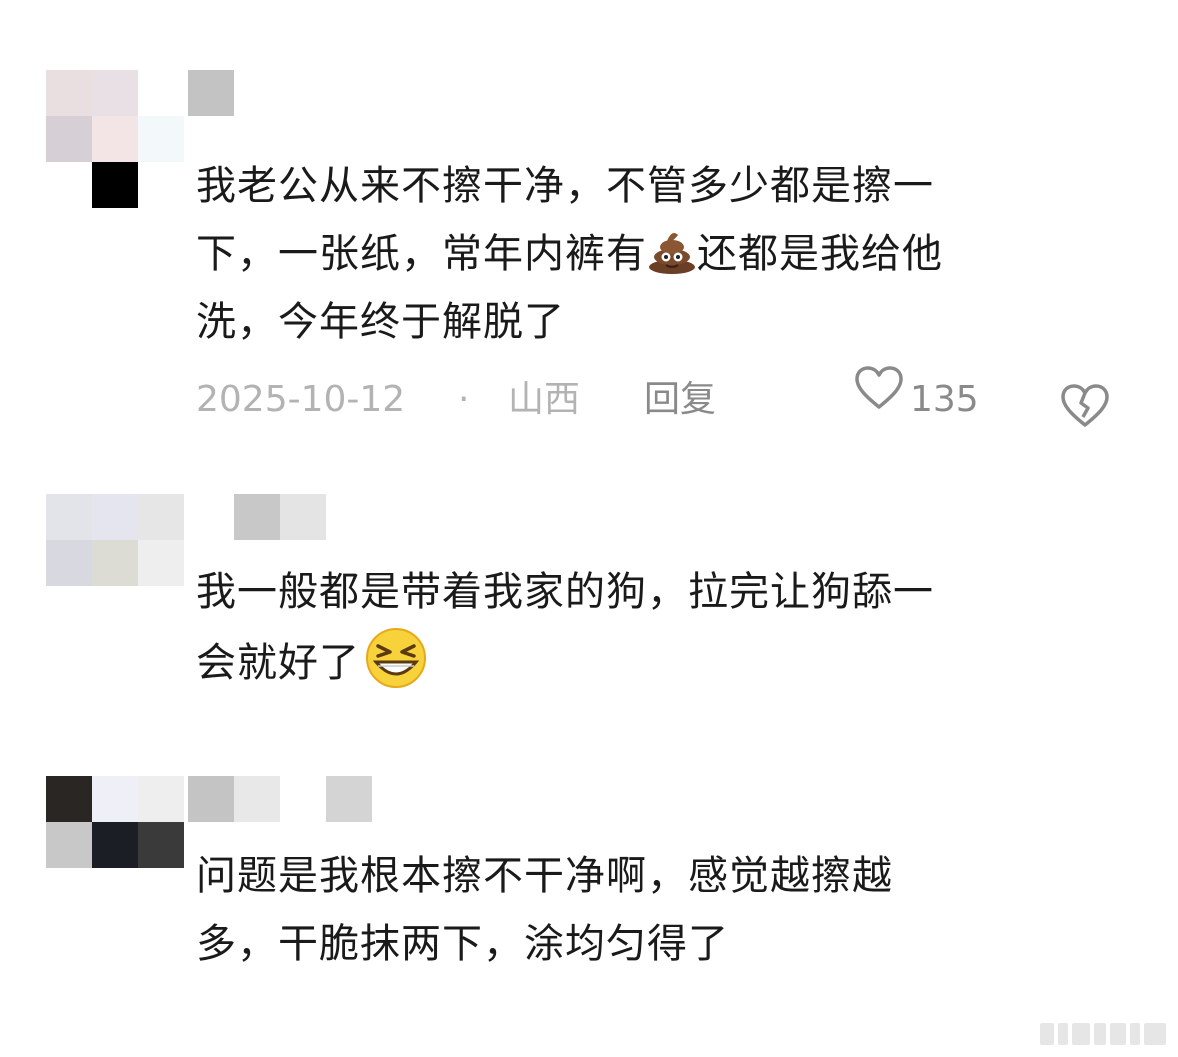 This screenshot has height=1057, width=1178. Describe the element at coordinates (115, 845) in the screenshot. I see `avatar` at that location.